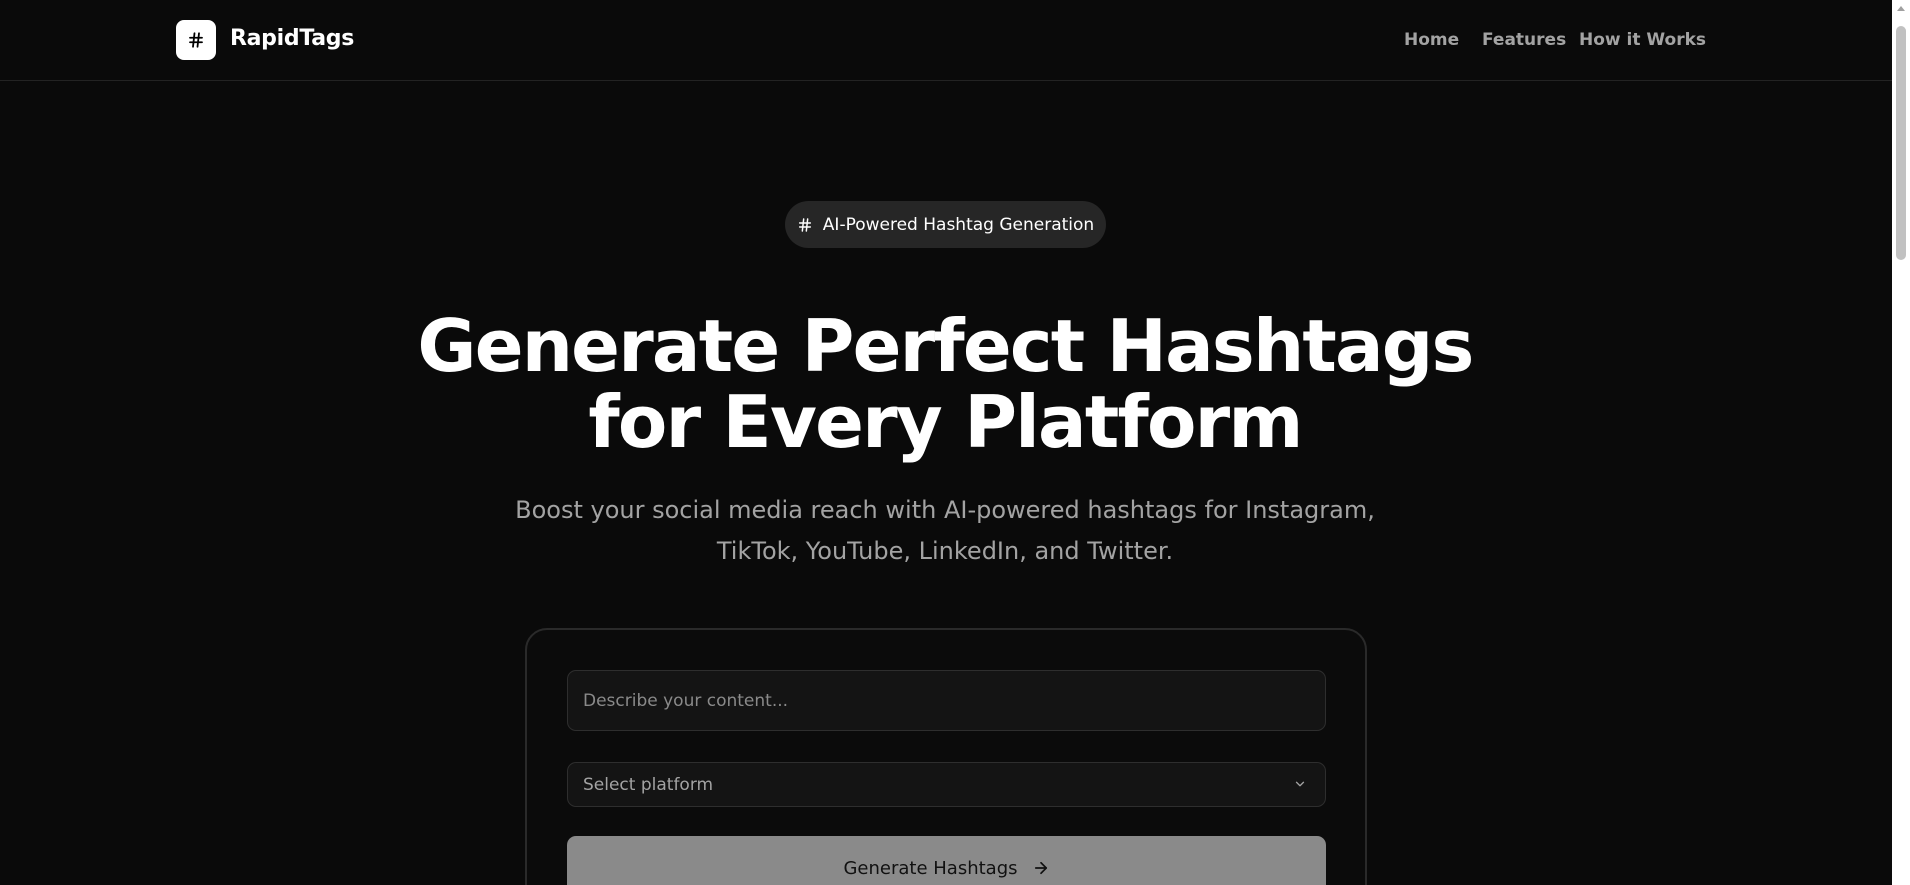 This screenshot has width=1910, height=885. Describe the element at coordinates (1901, 8) in the screenshot. I see `scroll-up-arrow-icon` at that location.